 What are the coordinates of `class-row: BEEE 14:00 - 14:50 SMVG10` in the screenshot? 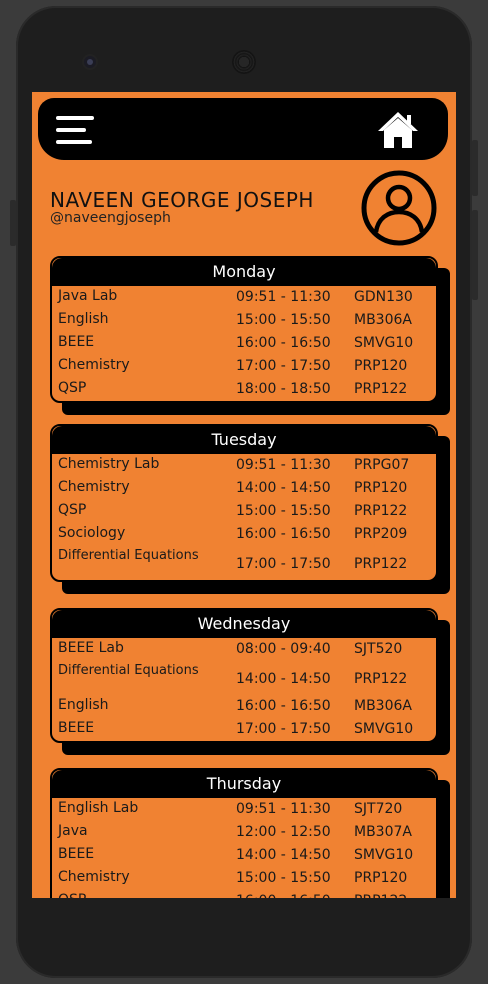 It's located at (244, 855).